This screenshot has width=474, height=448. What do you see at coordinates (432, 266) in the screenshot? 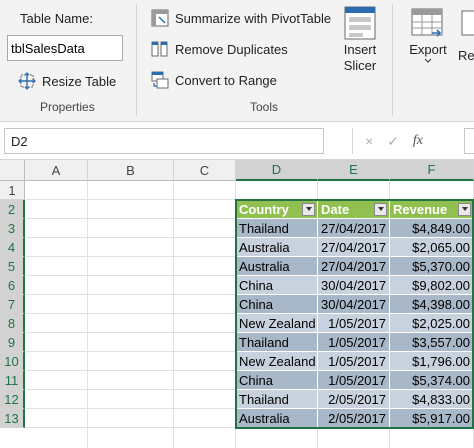
I see `table-cell: $5,370.00` at bounding box center [432, 266].